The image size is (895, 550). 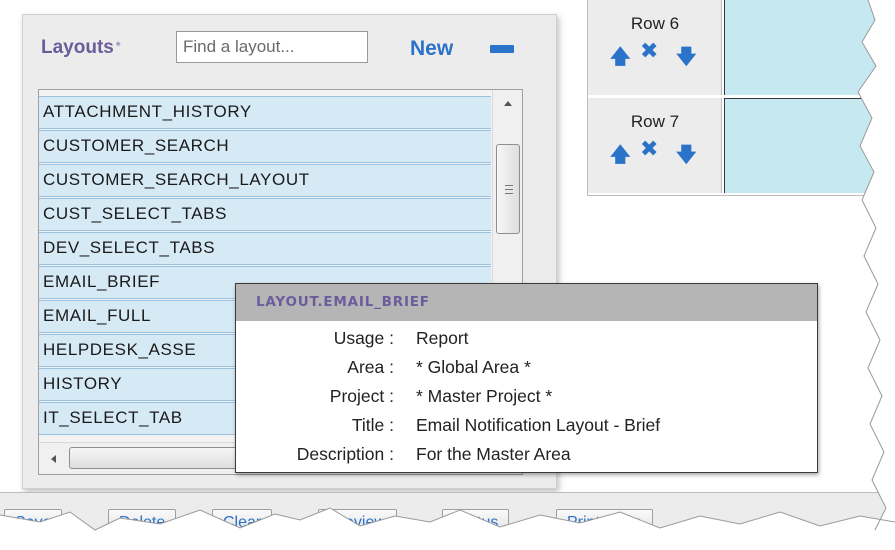 What do you see at coordinates (242, 524) in the screenshot?
I see `clear-button: Clear` at bounding box center [242, 524].